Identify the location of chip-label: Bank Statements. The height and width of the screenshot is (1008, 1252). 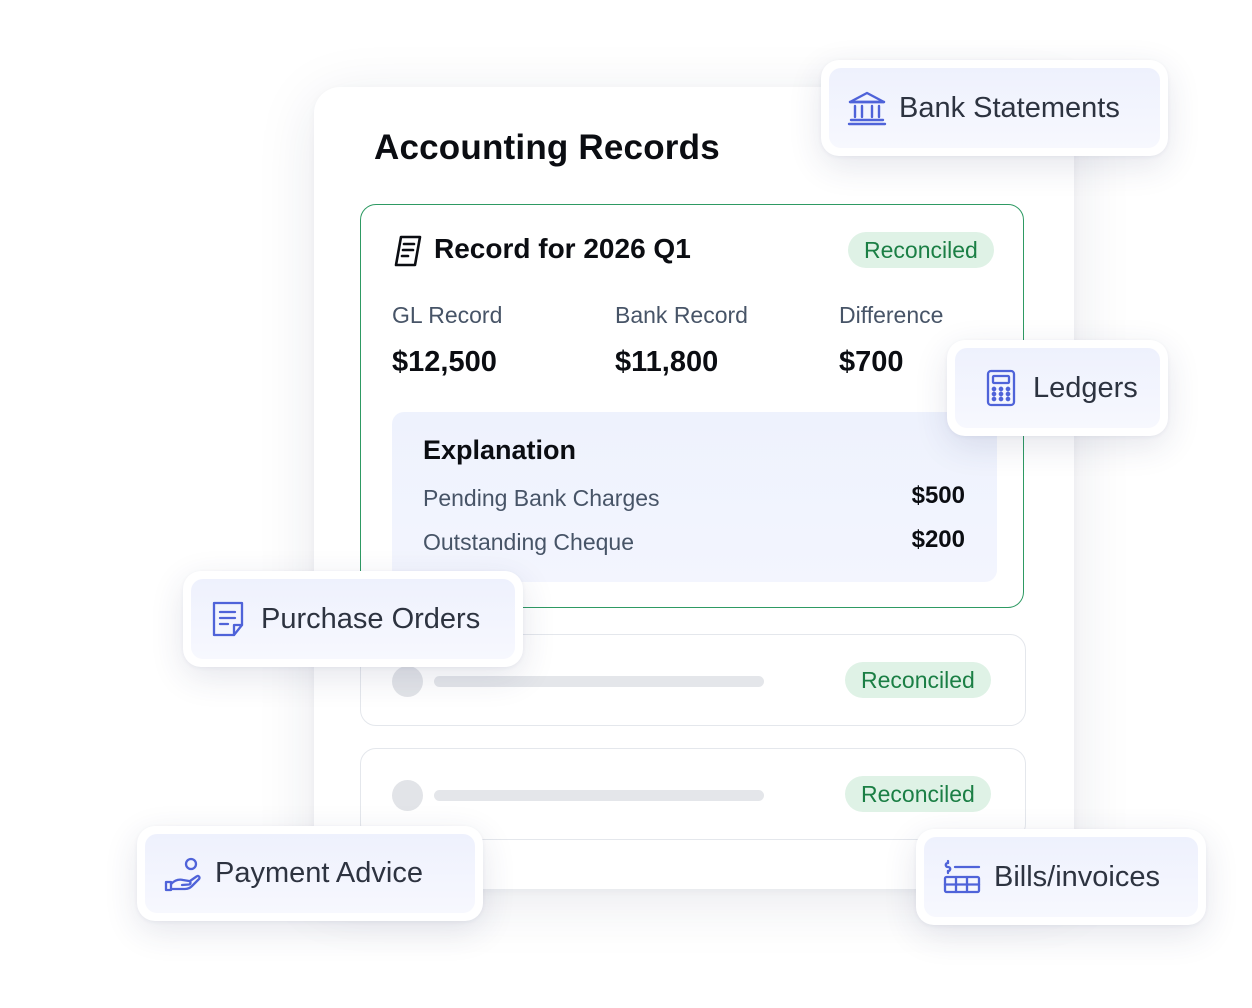
(1009, 107).